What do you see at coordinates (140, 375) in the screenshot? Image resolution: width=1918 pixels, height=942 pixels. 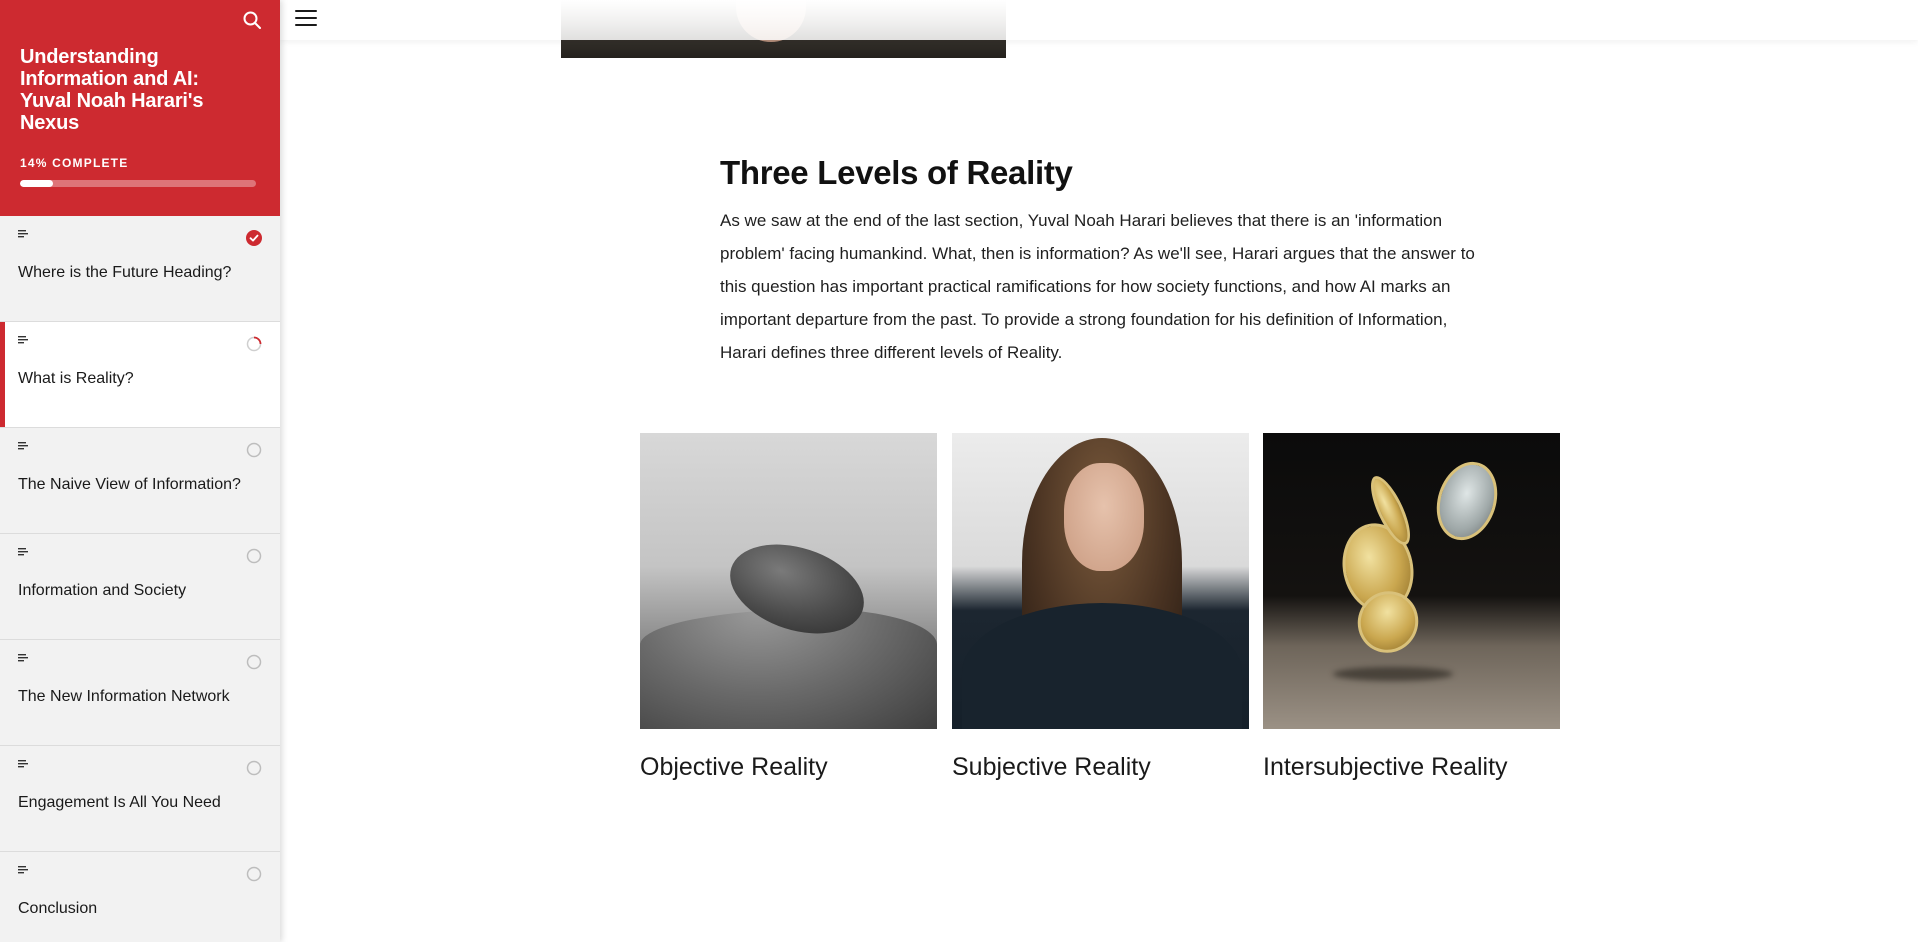 I see `lesson-item-what-is-reality: What is Reality?` at bounding box center [140, 375].